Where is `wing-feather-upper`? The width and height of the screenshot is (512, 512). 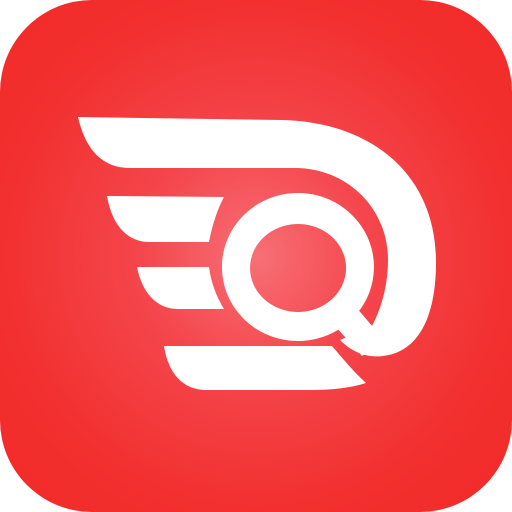 wing-feather-upper is located at coordinates (165, 219).